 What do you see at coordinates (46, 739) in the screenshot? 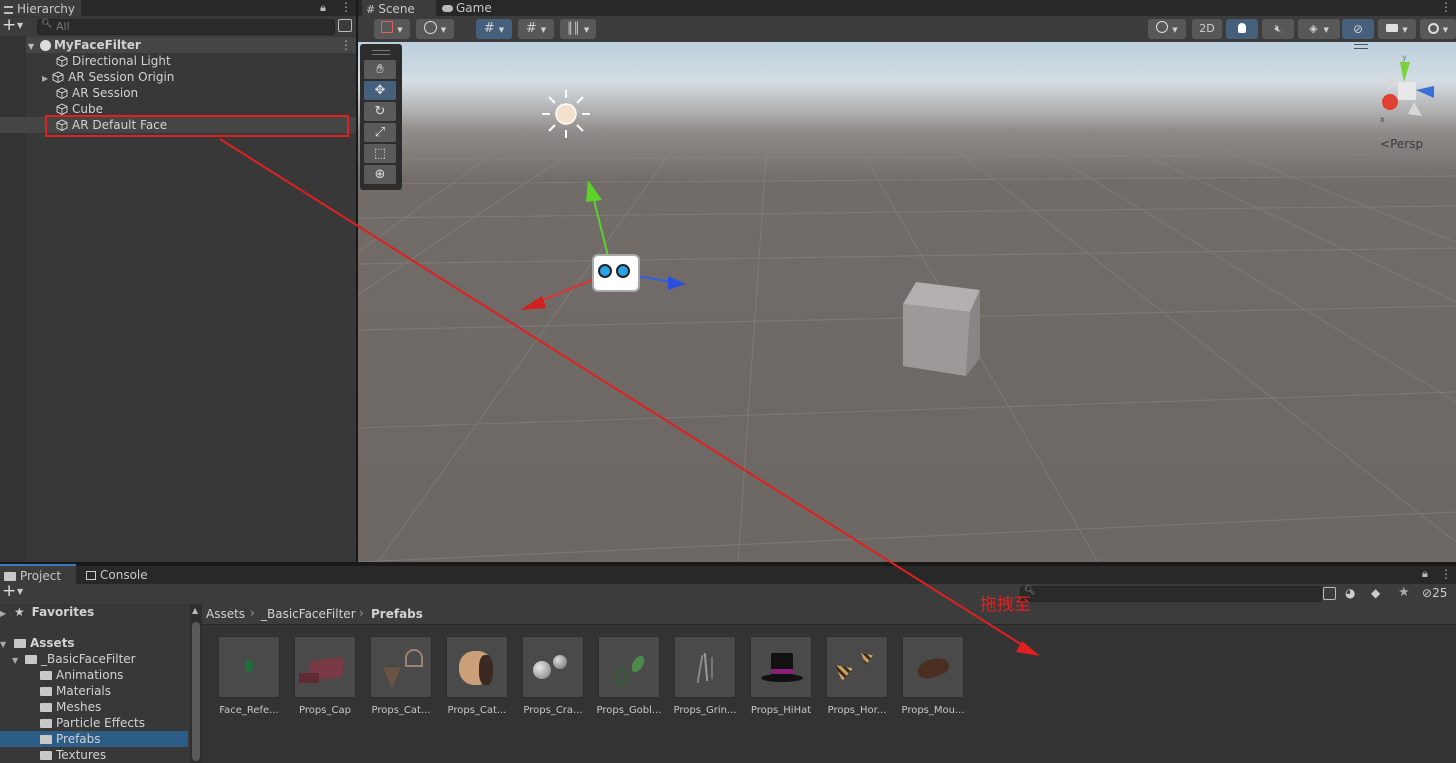
I see `folder-icon` at bounding box center [46, 739].